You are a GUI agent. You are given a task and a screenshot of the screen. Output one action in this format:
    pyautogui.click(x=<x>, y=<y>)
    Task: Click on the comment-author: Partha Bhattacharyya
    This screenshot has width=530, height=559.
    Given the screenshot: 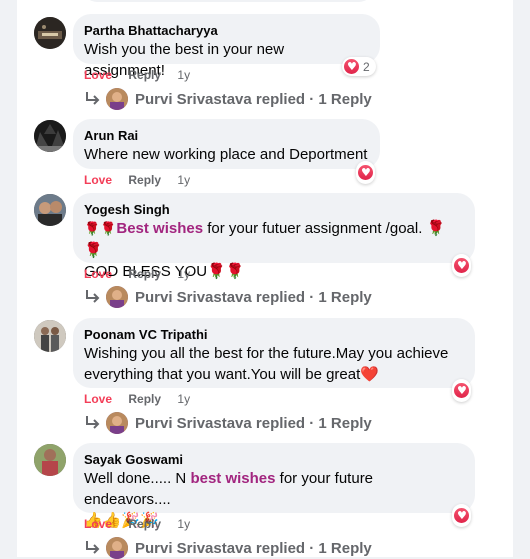 What is the action you would take?
    pyautogui.click(x=226, y=30)
    